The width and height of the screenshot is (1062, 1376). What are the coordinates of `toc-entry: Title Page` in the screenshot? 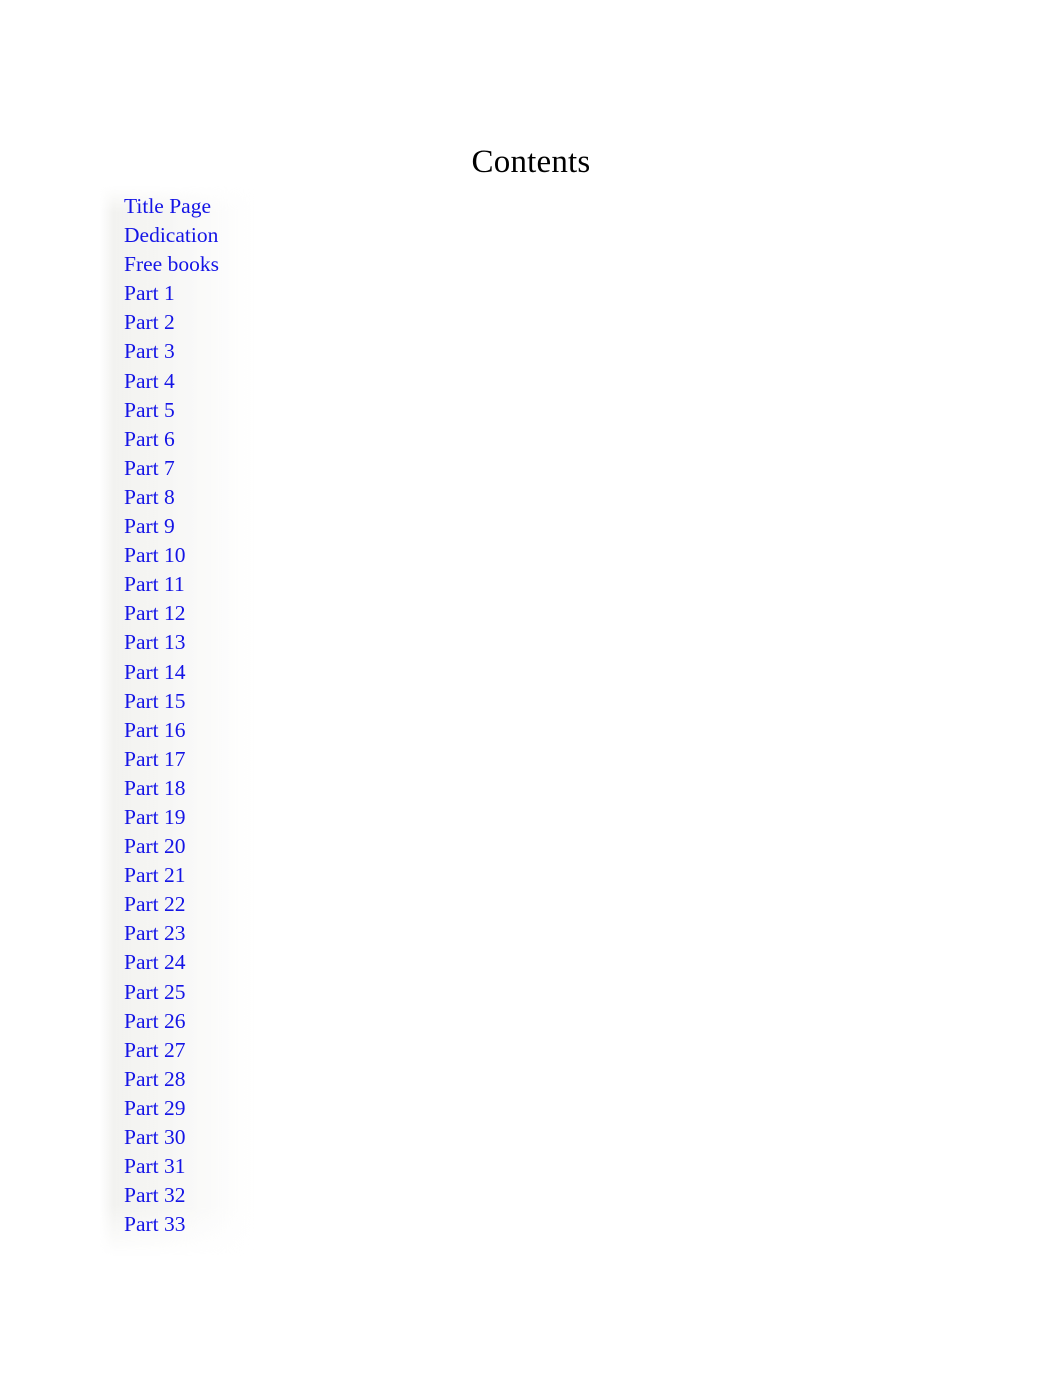 It's located at (324, 206).